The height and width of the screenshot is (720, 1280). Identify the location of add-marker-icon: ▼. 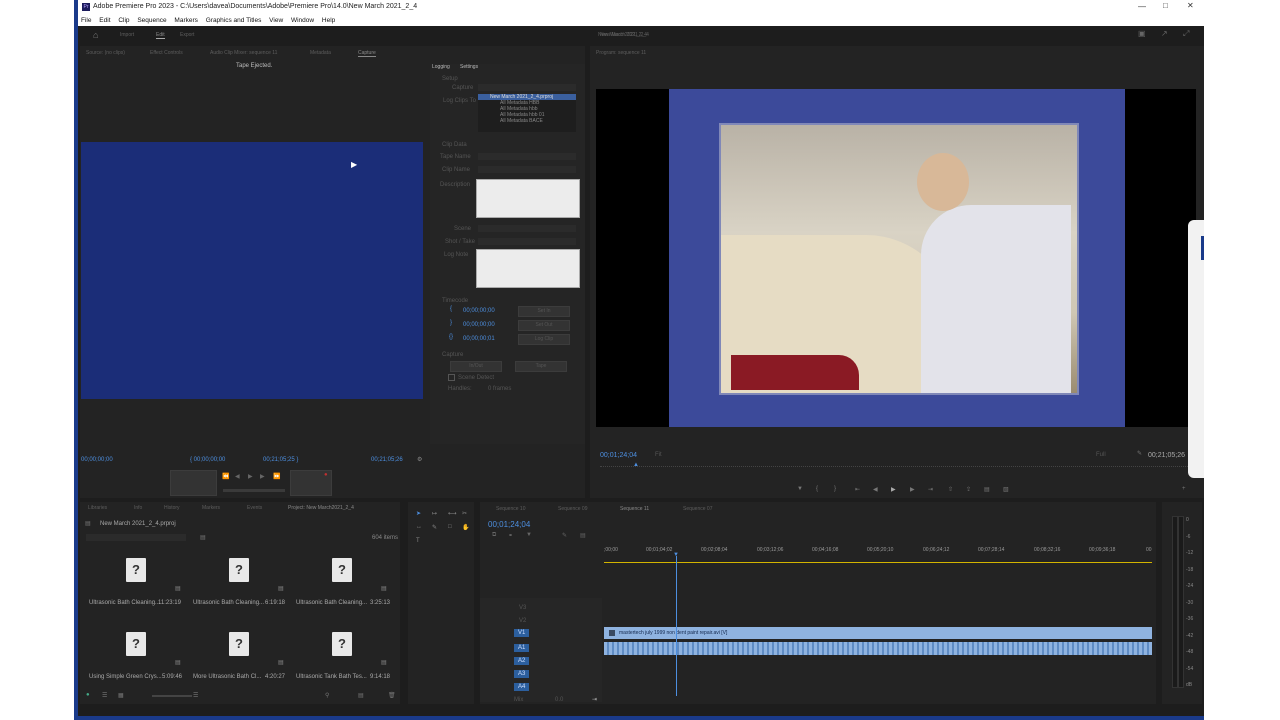
(800, 489).